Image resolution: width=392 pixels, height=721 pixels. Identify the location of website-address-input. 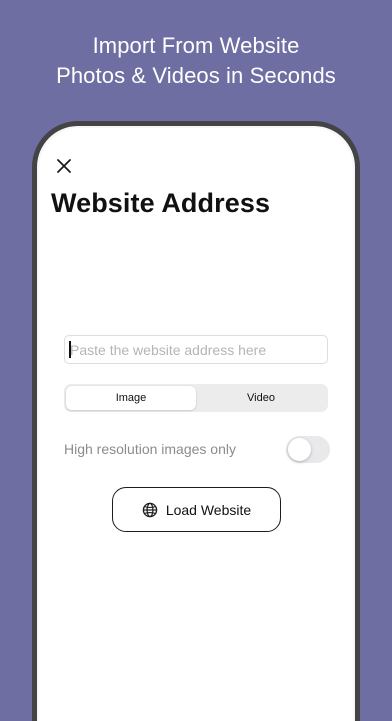
(196, 349).